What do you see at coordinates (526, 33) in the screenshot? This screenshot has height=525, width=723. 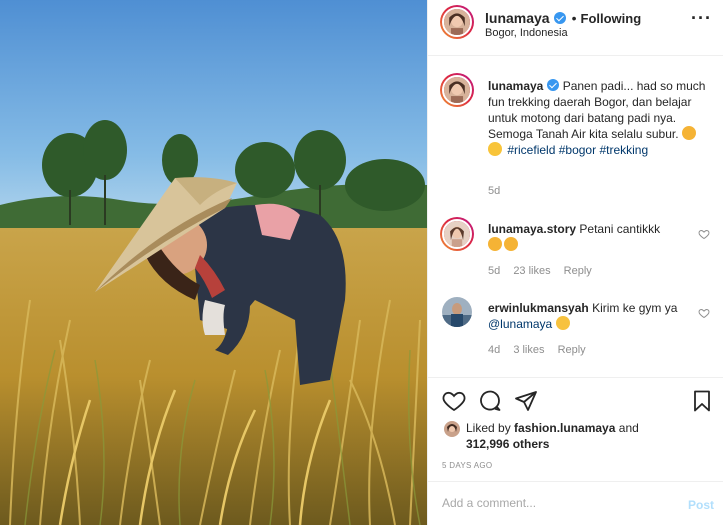 I see `post-location: Bogor, Indonesia` at bounding box center [526, 33].